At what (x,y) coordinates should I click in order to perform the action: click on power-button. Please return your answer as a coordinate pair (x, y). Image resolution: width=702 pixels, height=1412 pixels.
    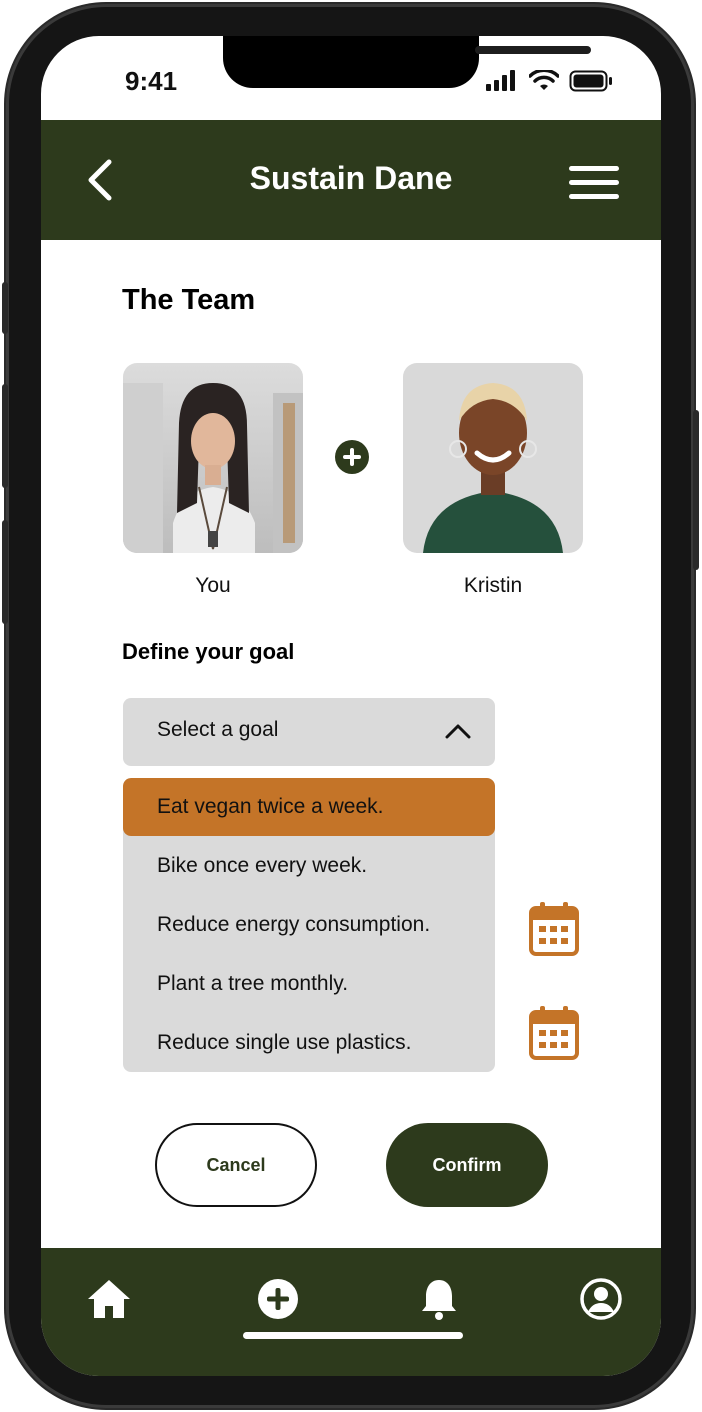
    Looking at the image, I should click on (696, 490).